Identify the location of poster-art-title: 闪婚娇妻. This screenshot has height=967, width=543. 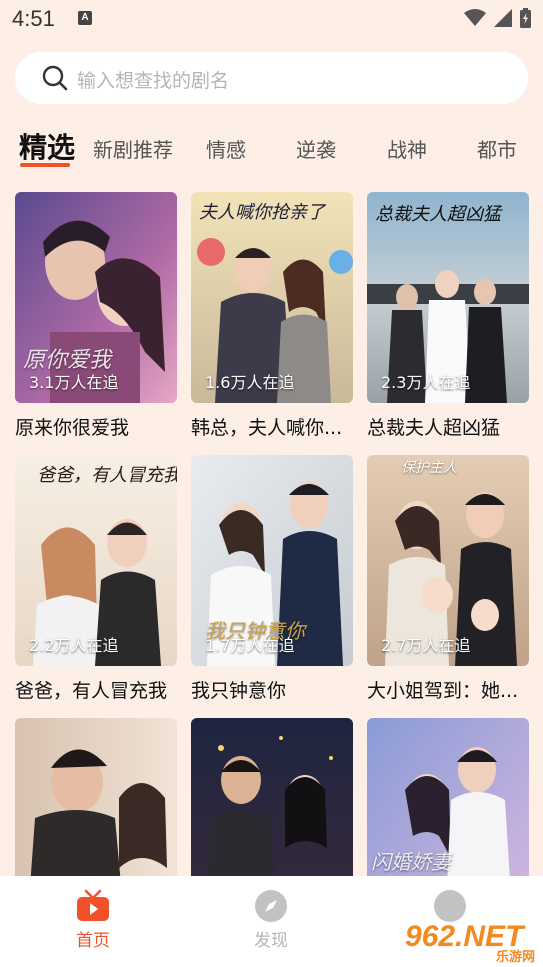
(411, 862).